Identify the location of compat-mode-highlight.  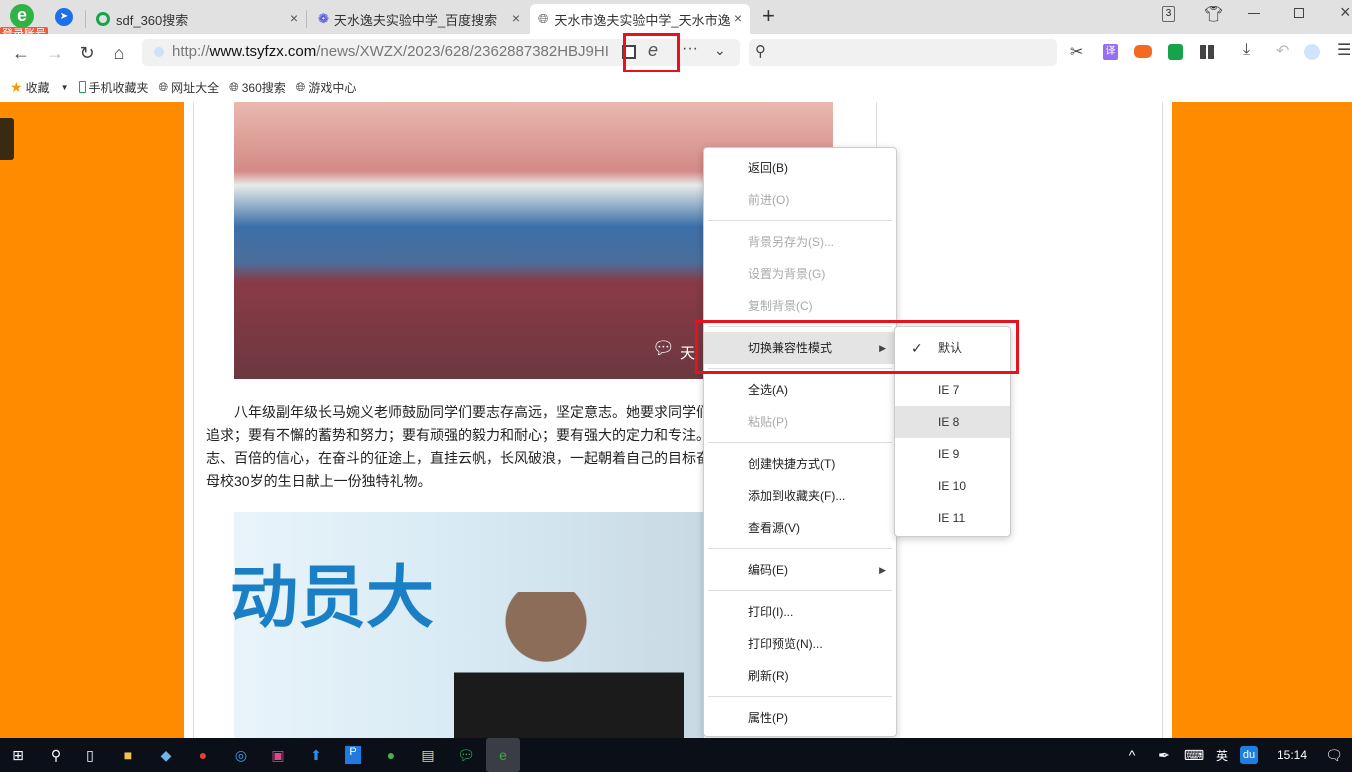
(857, 347).